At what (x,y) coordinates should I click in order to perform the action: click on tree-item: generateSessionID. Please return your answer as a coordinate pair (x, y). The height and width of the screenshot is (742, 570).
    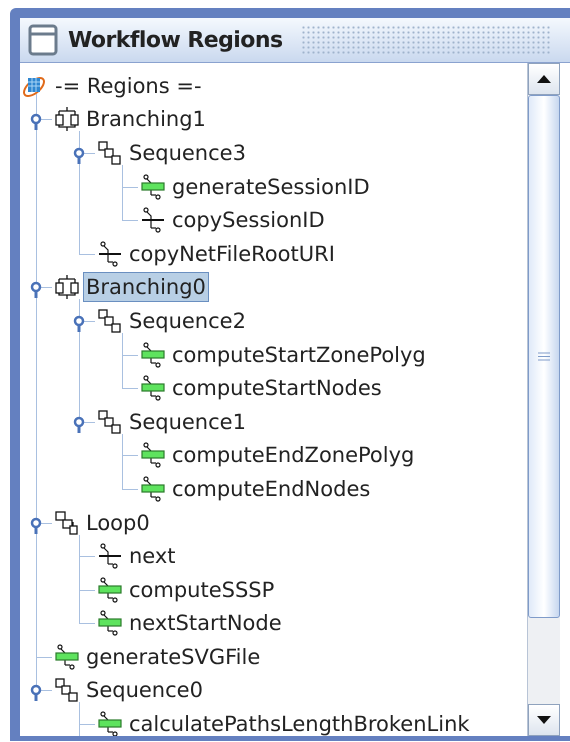
    Looking at the image, I should click on (271, 187).